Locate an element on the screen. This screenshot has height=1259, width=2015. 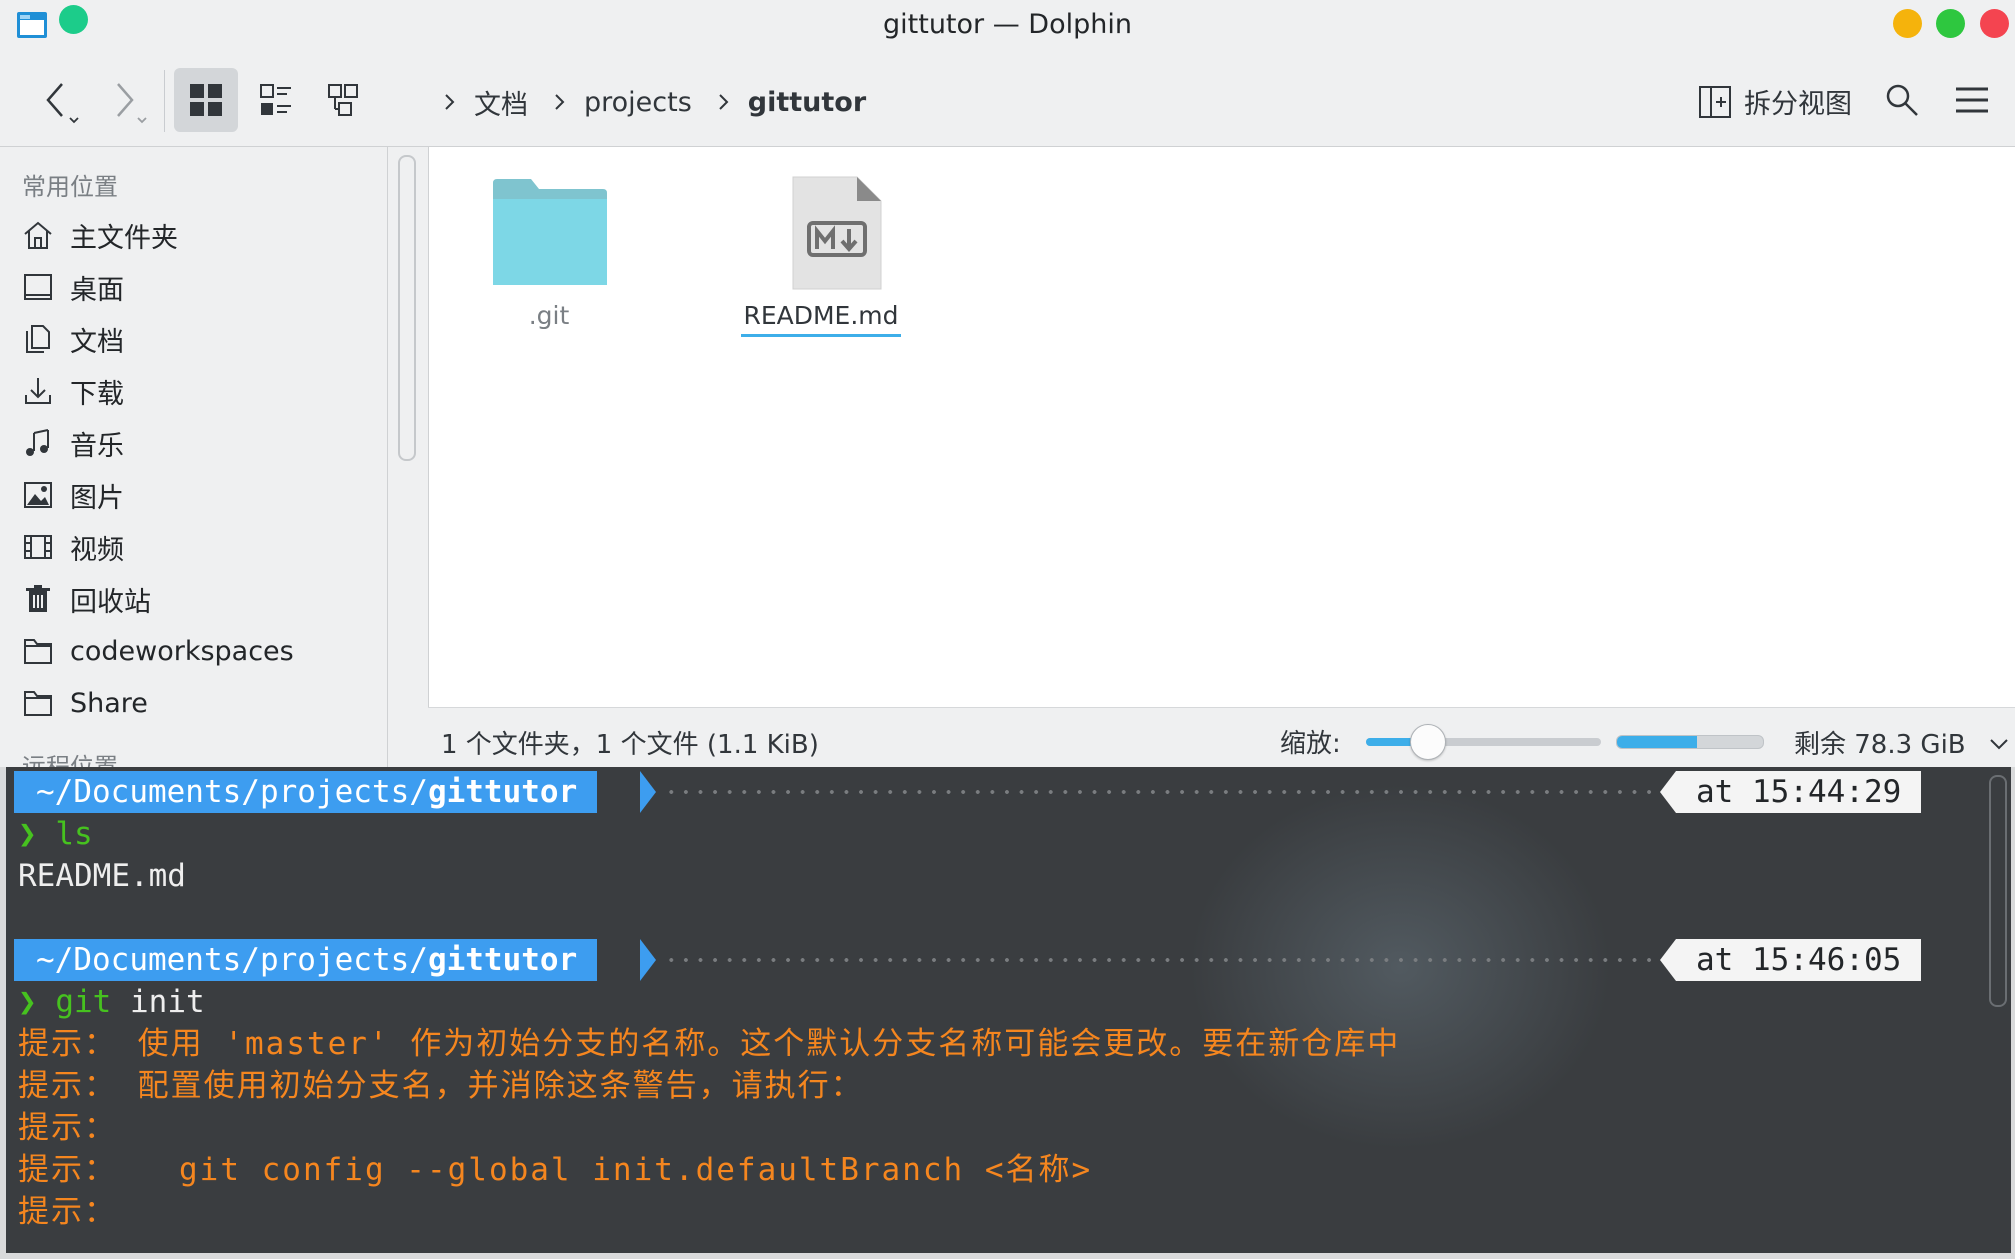
sidebar-item-documents: 文档 is located at coordinates (73, 339).